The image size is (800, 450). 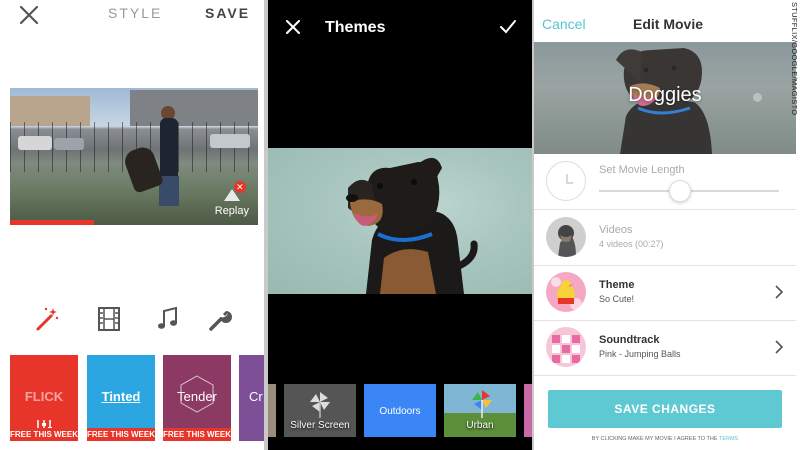 I want to click on clock-icon, so click(x=566, y=181).